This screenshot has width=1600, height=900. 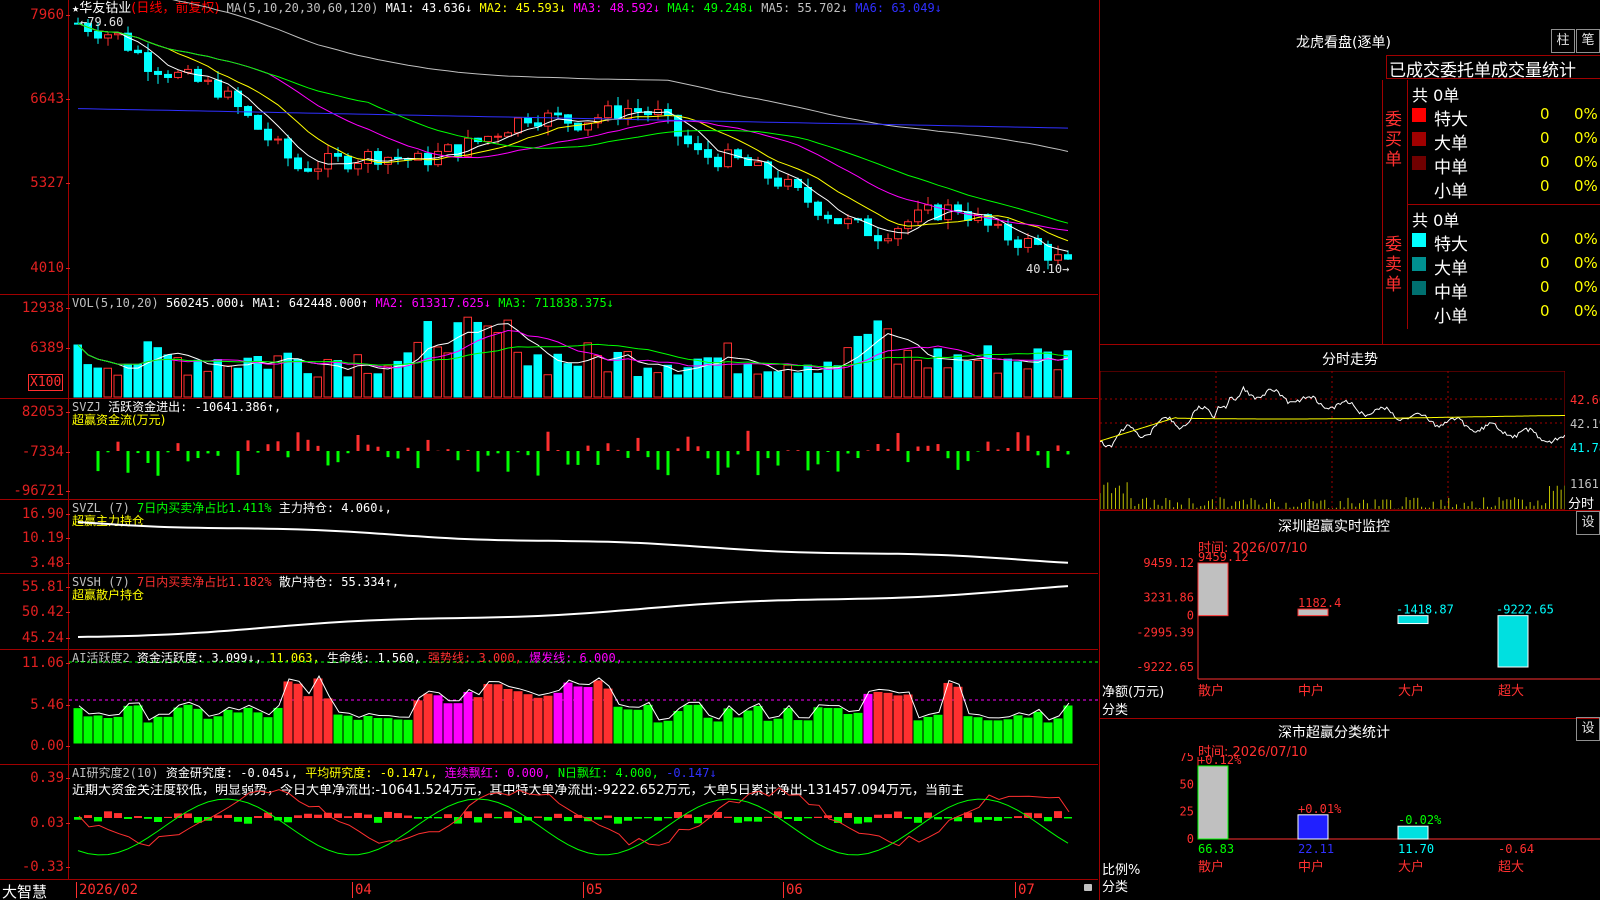 What do you see at coordinates (1165, 632) in the screenshot?
I see `monitor-tick: -2995.39` at bounding box center [1165, 632].